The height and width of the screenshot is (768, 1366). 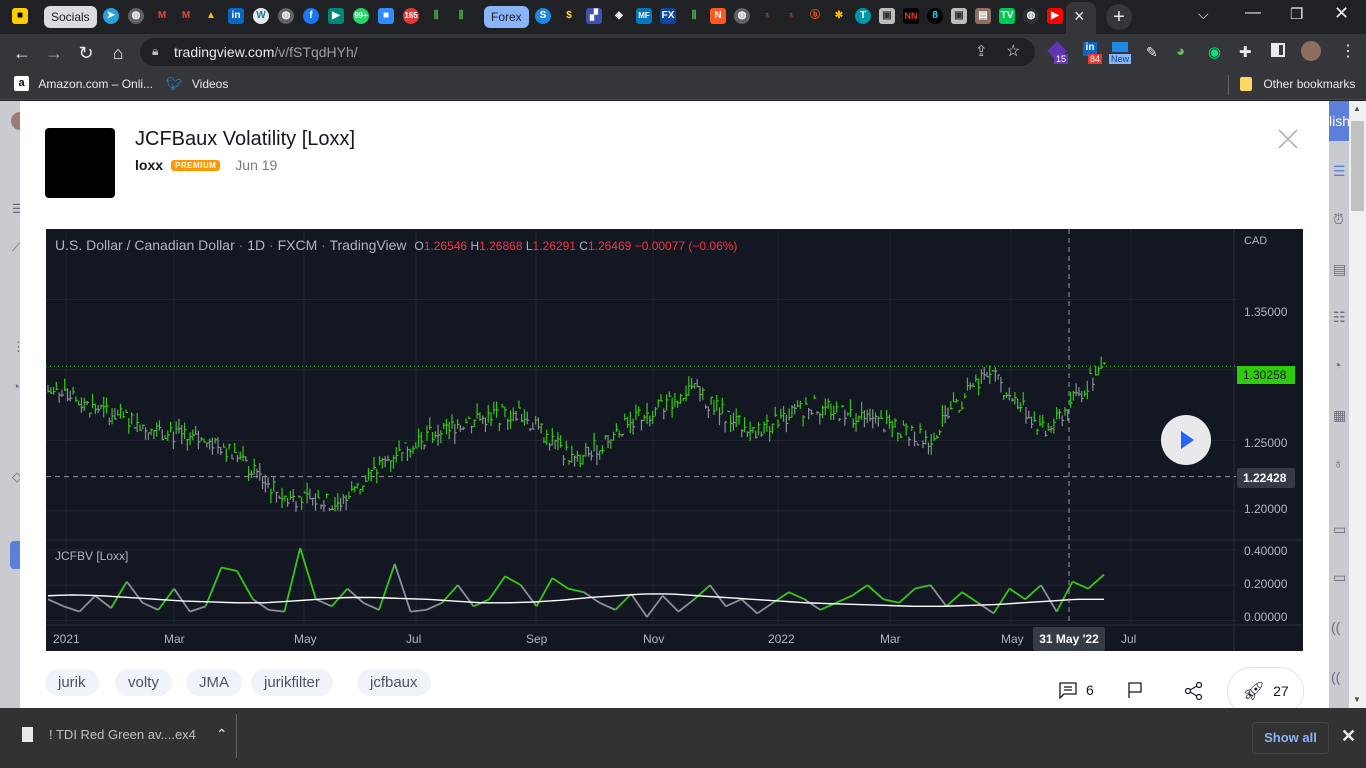 What do you see at coordinates (336, 16) in the screenshot?
I see `google-meet-icon: ▶` at bounding box center [336, 16].